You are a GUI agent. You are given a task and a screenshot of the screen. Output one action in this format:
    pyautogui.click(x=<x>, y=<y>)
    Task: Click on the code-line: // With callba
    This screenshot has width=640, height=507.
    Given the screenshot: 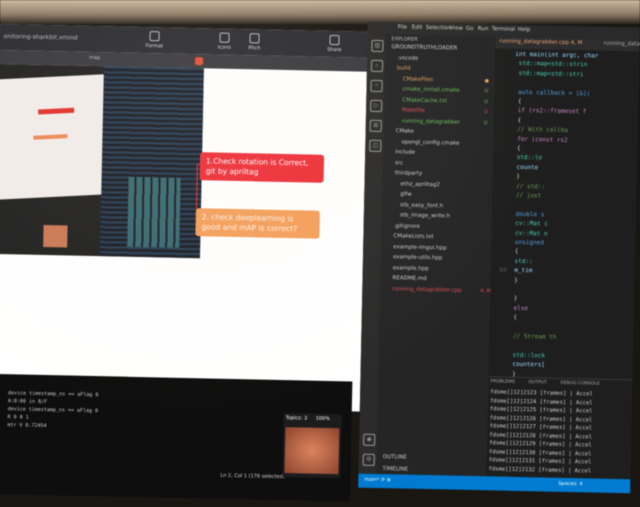 What is the action you would take?
    pyautogui.click(x=531, y=130)
    